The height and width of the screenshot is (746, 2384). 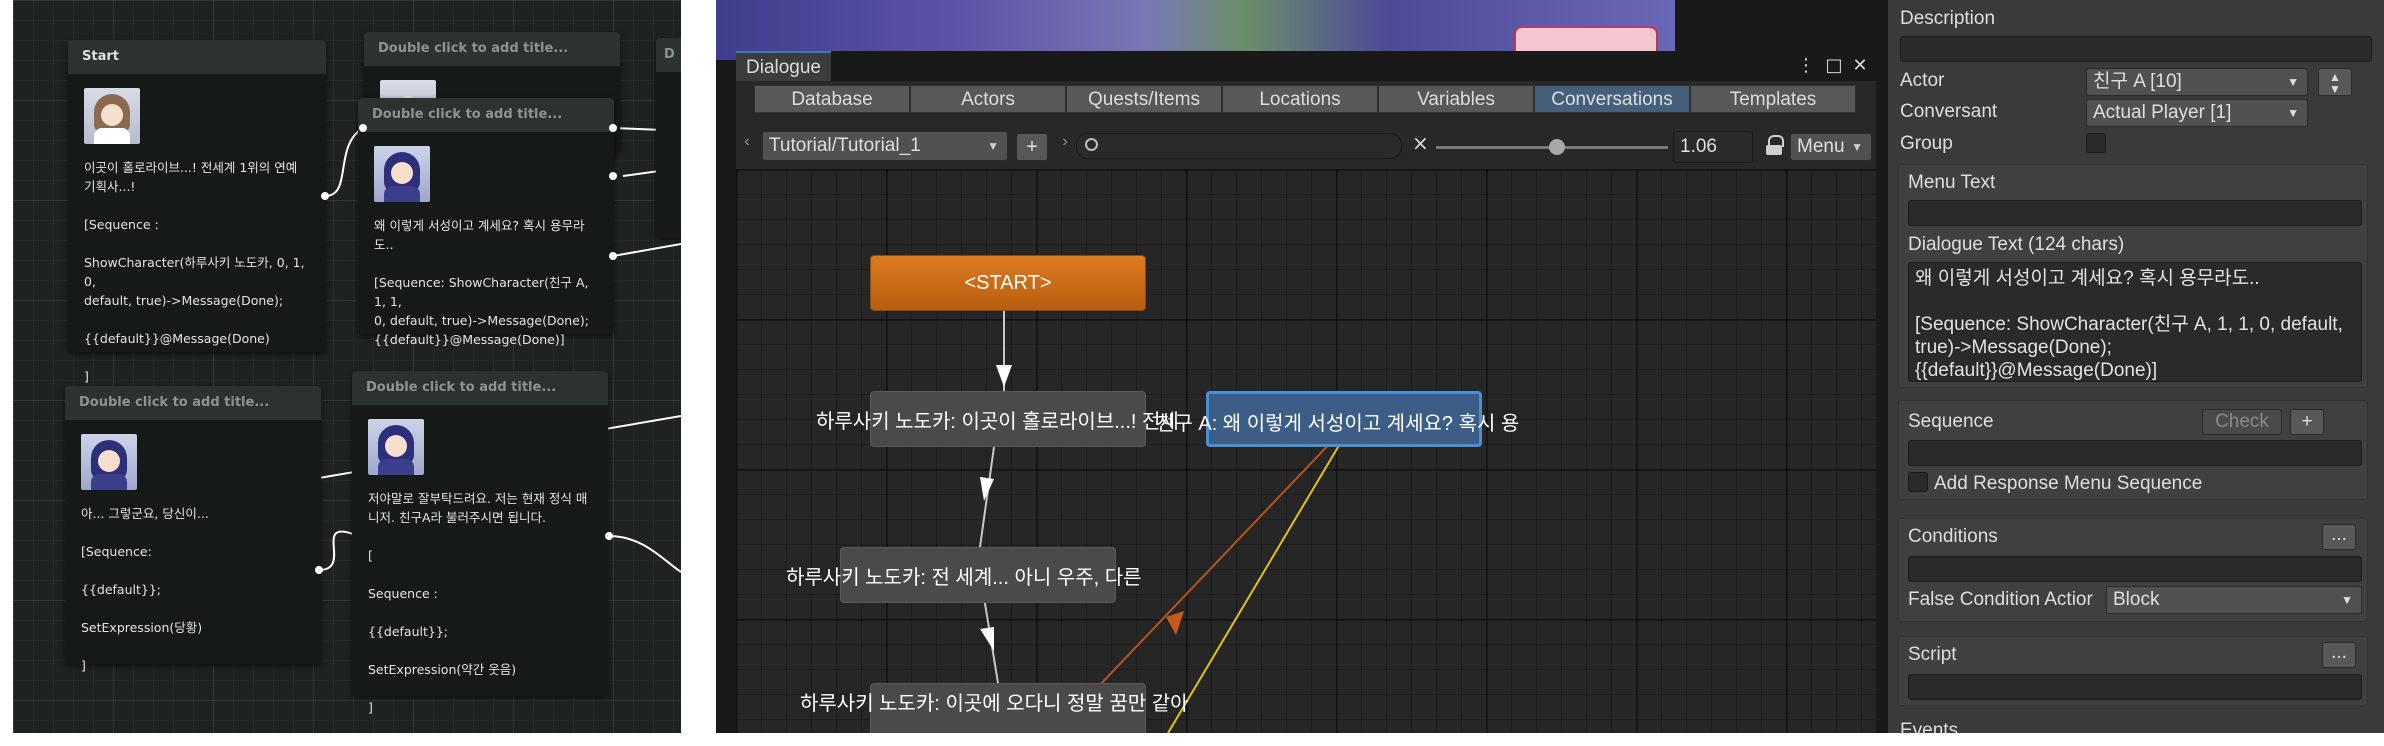 I want to click on dialogue-entry-label: 하루사키 노도카: 이곳이 홀로라이브...! 전세, so click(x=997, y=422).